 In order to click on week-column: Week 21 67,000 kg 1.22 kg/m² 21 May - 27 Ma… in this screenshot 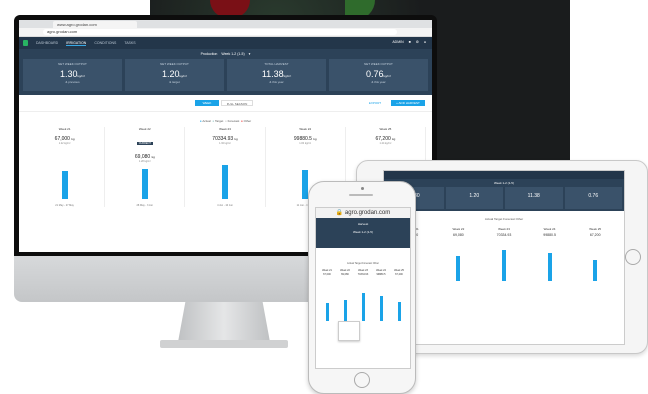, I will do `click(65, 167)`.